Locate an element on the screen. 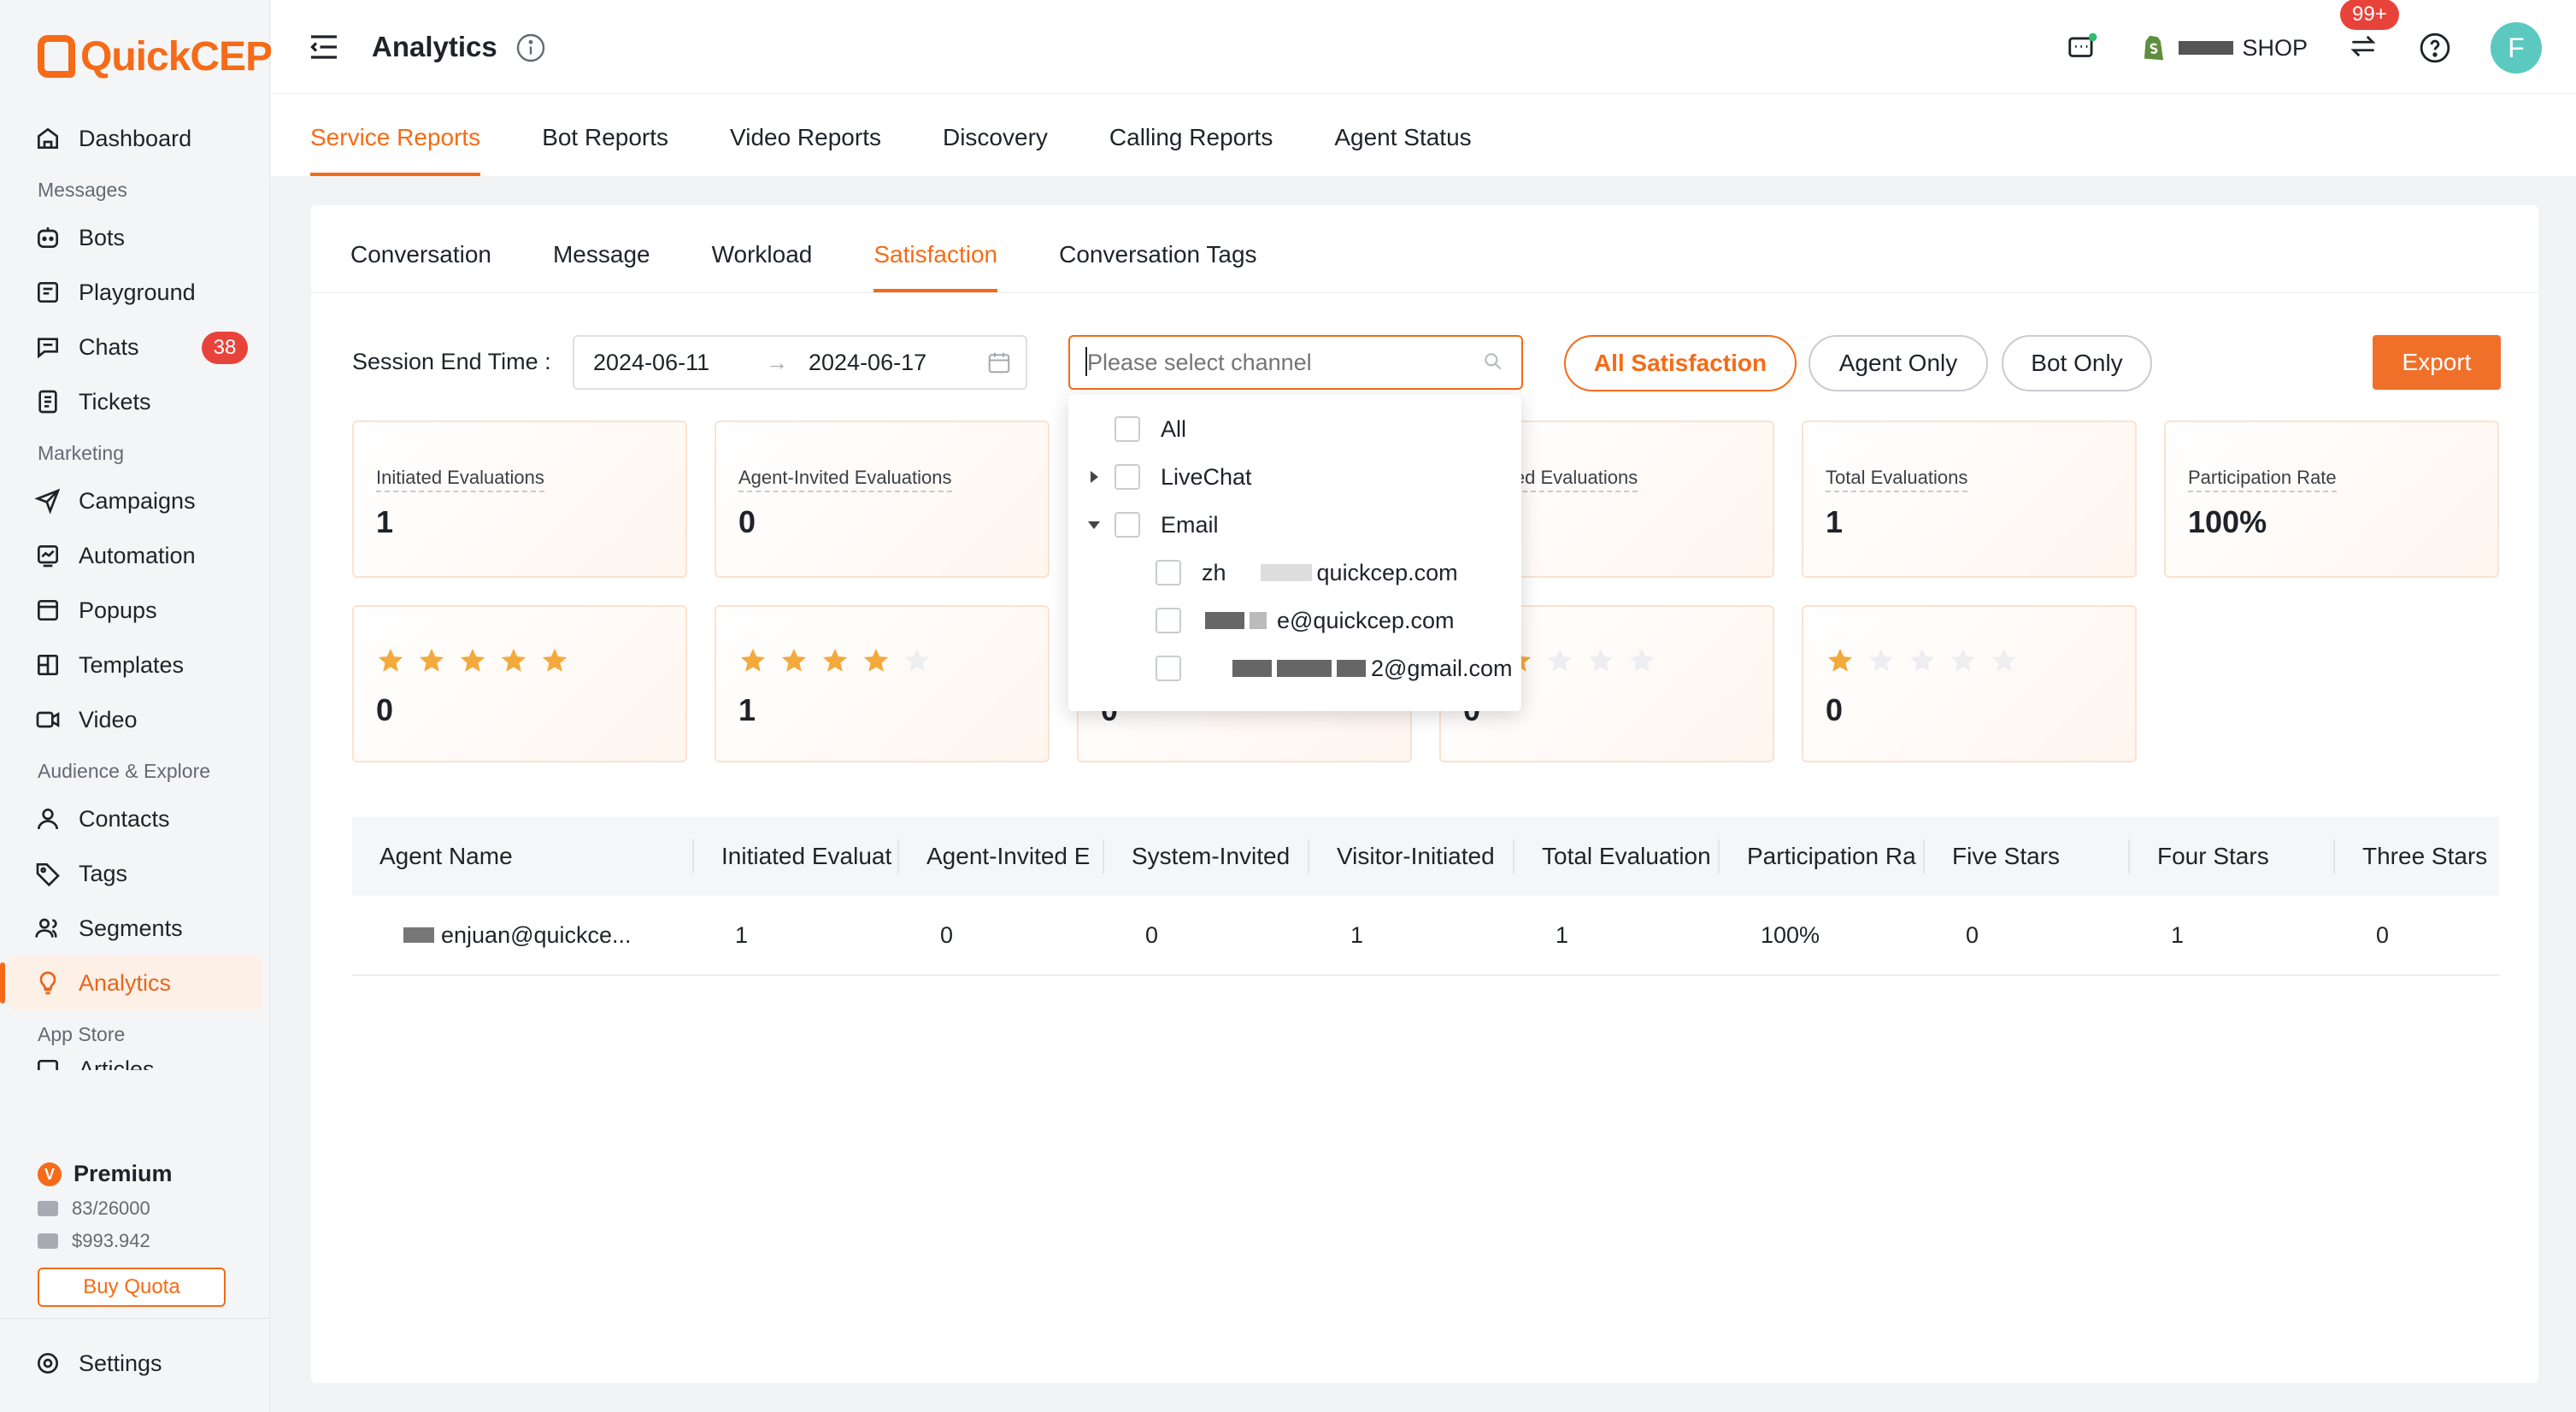 The image size is (2576, 1412). tab-service-reports: Service Reports is located at coordinates (395, 135).